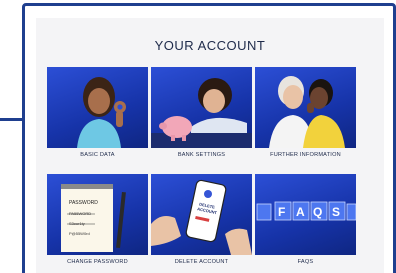  Describe the element at coordinates (201, 107) in the screenshot. I see `piggy-bank-photo` at that location.